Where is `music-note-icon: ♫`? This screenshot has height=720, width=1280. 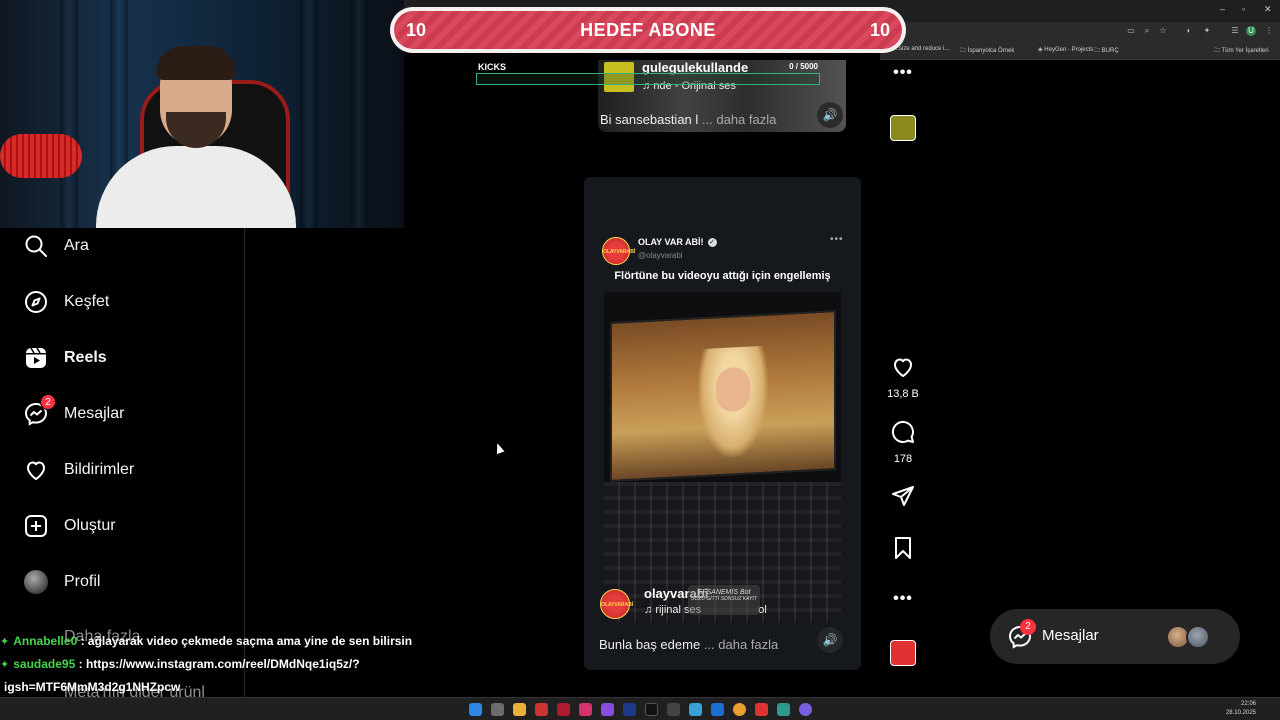 music-note-icon: ♫ is located at coordinates (650, 610).